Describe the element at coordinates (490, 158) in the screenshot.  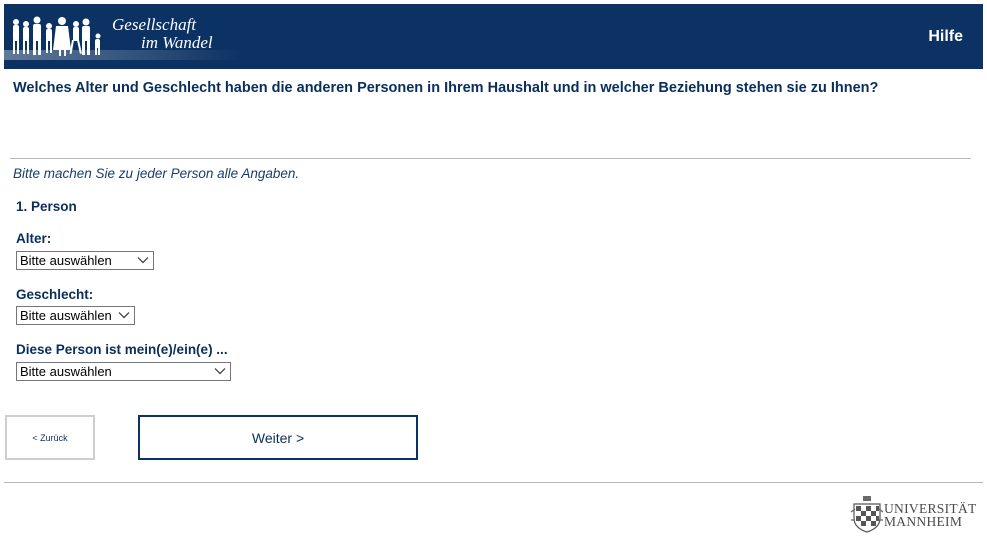
I see `divider` at that location.